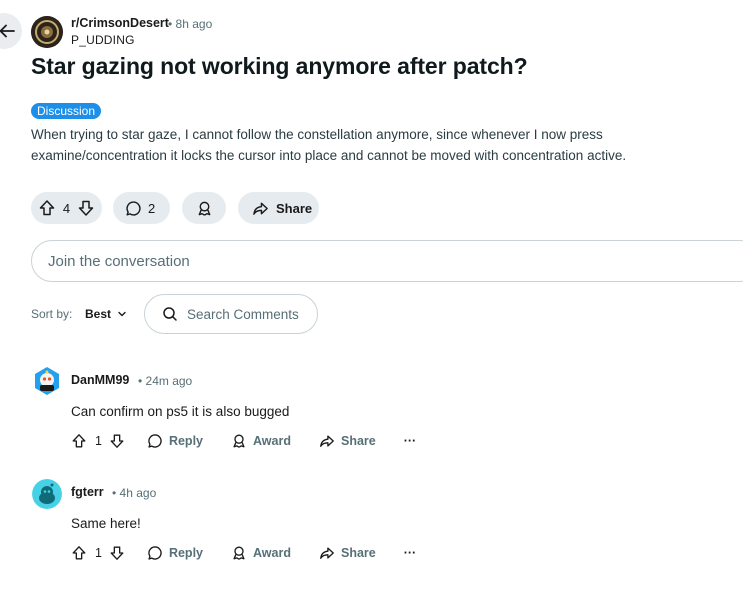 This screenshot has height=609, width=743. Describe the element at coordinates (133, 208) in the screenshot. I see `comment-icon` at that location.